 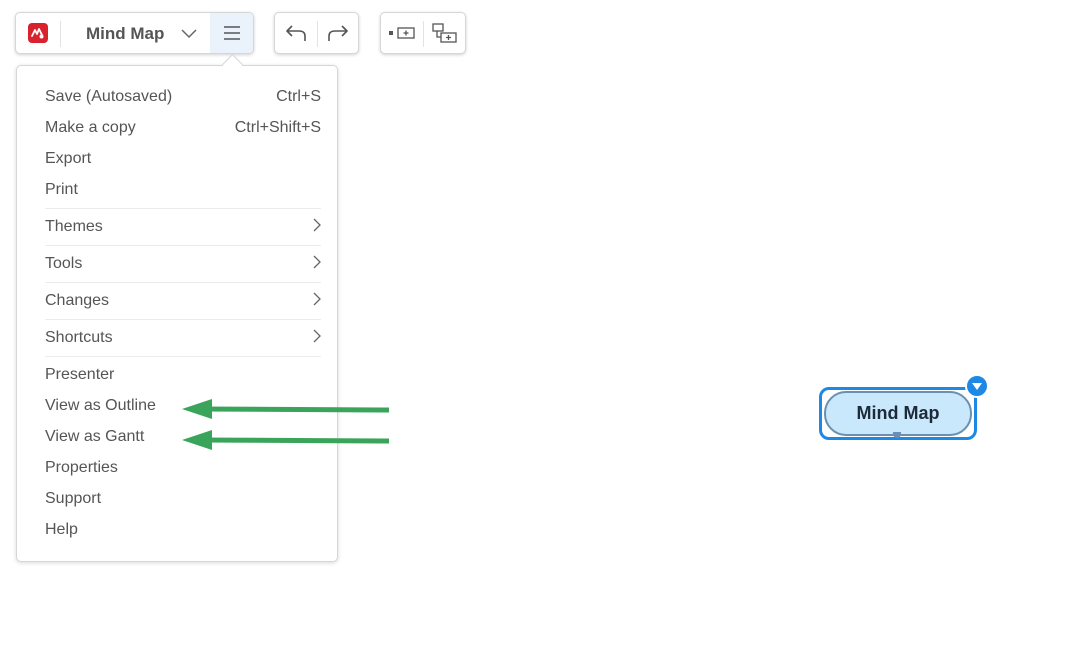 I want to click on root-node-label: Mind Map, so click(x=898, y=413).